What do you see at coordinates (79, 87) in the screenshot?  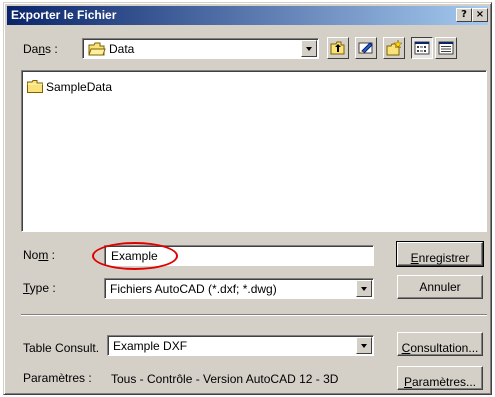 I see `list-item-label: SampleData` at bounding box center [79, 87].